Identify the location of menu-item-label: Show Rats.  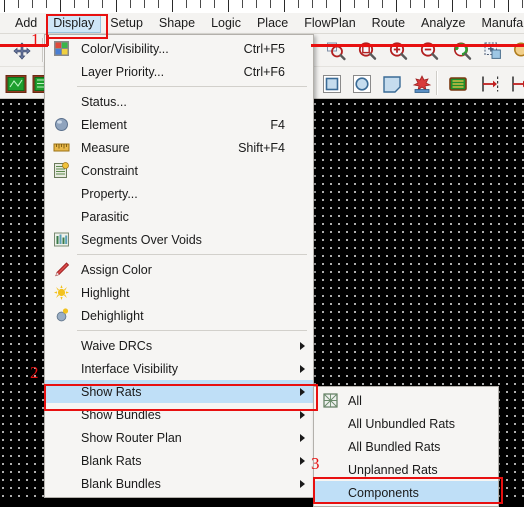
(111, 391).